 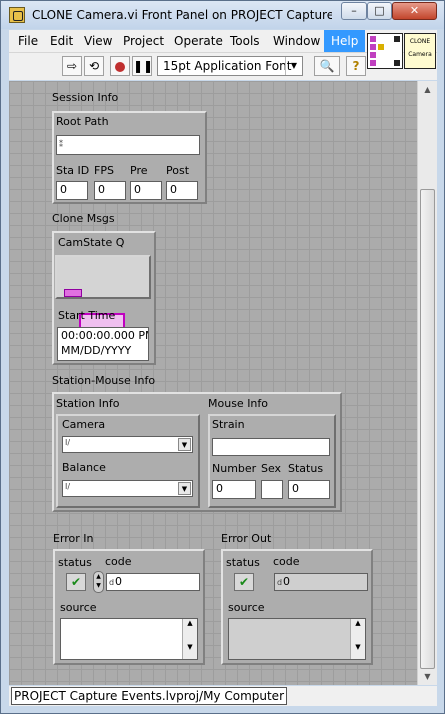 I want to click on scrollbar-thumb, so click(x=427, y=429).